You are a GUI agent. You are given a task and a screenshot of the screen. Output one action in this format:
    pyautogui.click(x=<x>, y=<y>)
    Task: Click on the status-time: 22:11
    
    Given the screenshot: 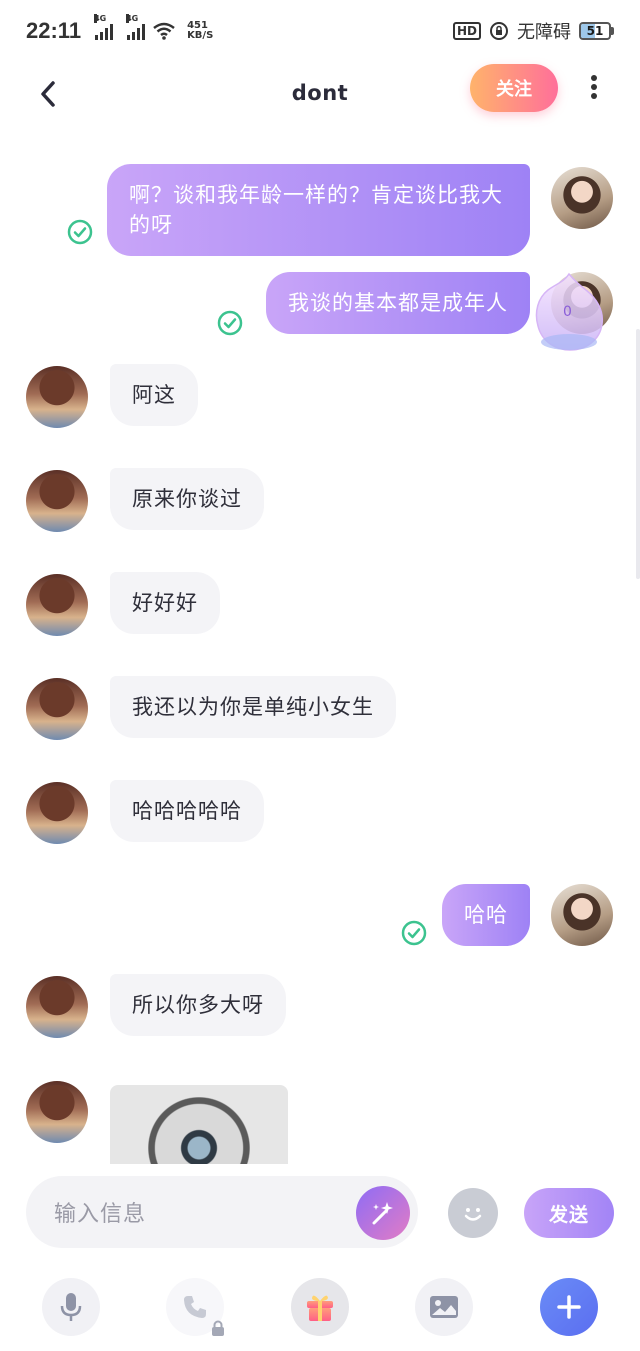 What is the action you would take?
    pyautogui.click(x=54, y=30)
    